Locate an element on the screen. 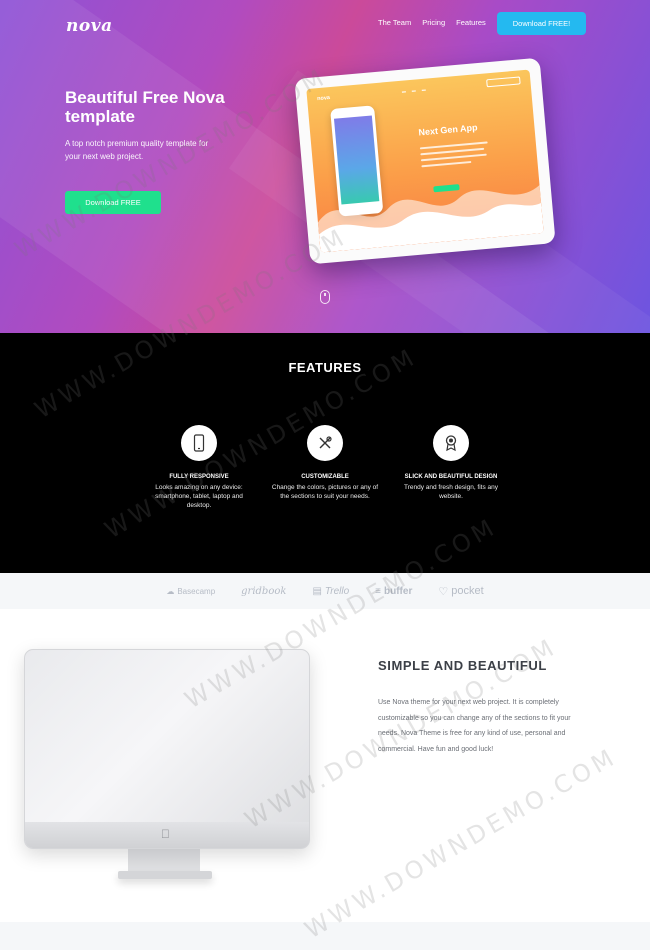 The image size is (650, 950). main-nav: The Team Pricing Features is located at coordinates (432, 22).